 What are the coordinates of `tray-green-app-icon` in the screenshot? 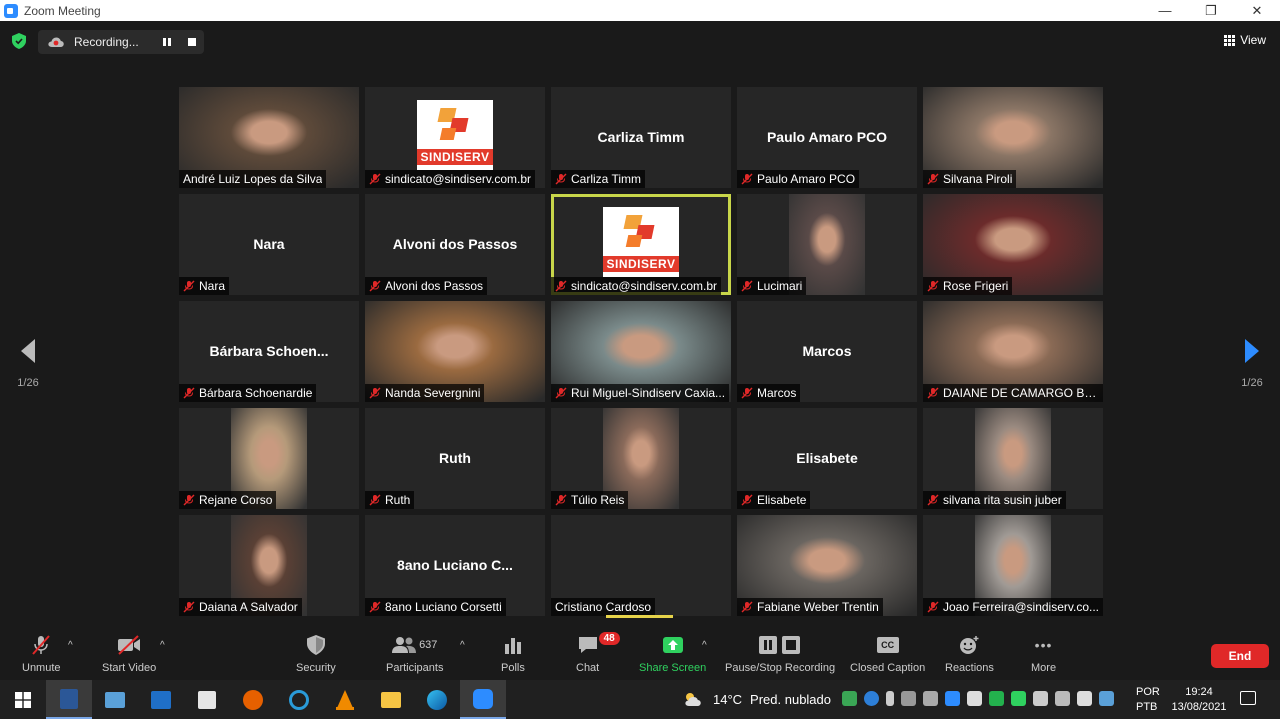 It's located at (996, 698).